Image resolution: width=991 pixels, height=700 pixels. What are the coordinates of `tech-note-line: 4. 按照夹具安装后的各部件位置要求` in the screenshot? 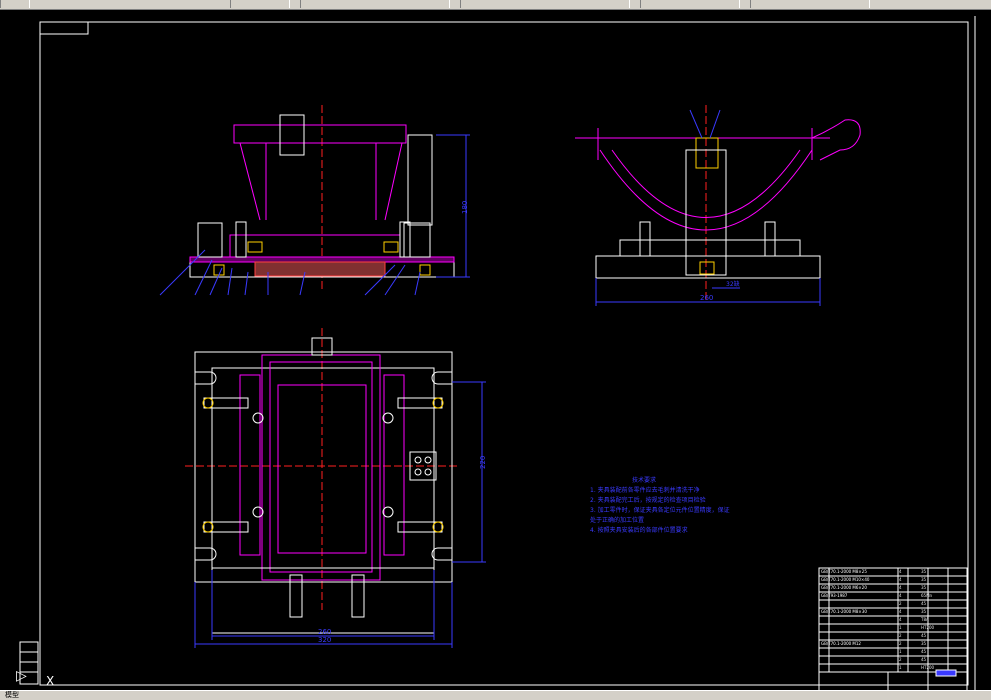 It's located at (639, 530).